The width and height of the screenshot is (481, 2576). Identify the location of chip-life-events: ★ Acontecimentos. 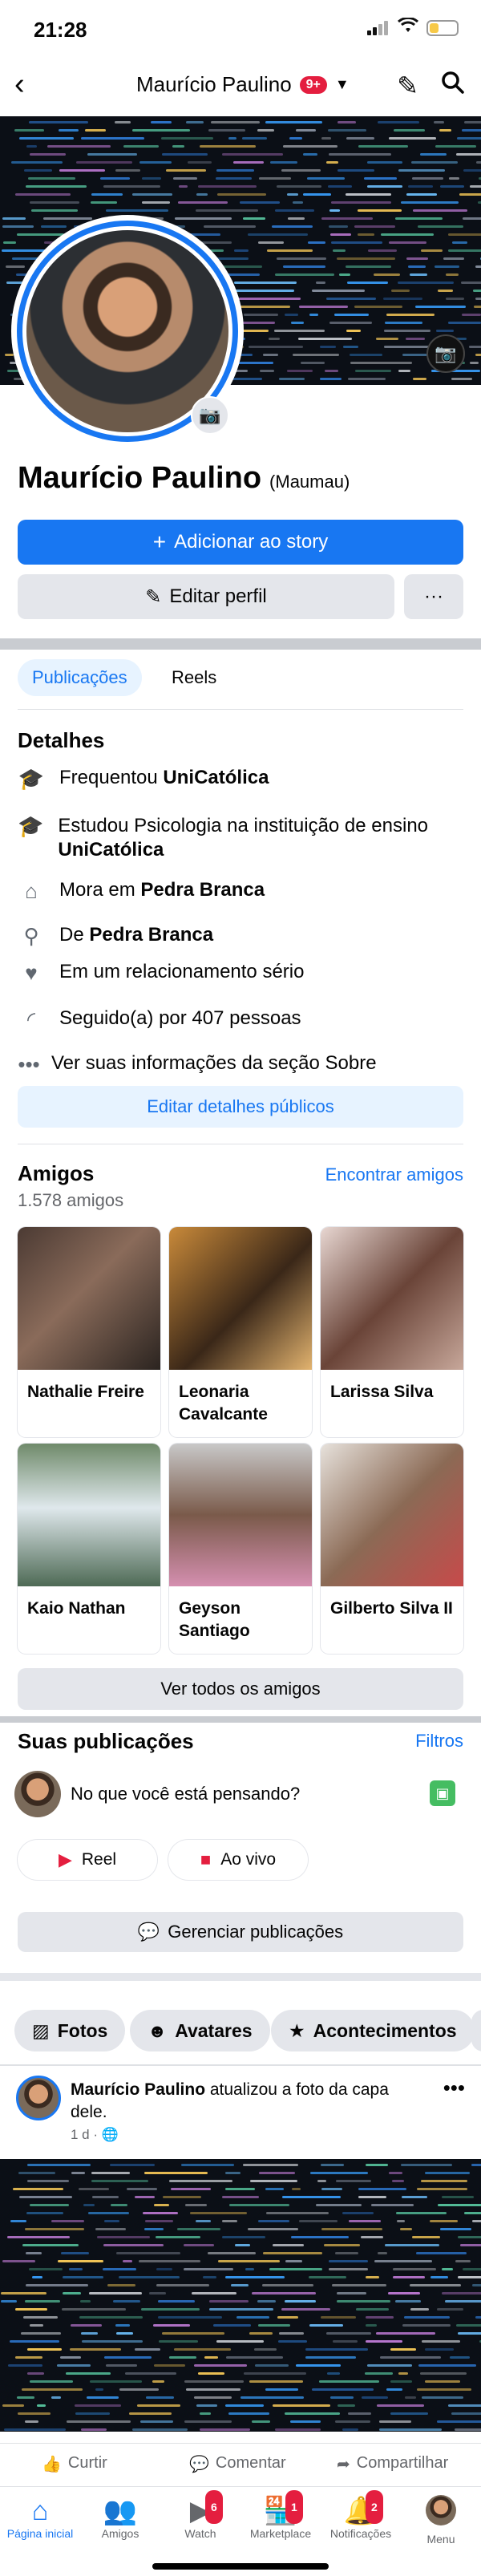
(373, 2030).